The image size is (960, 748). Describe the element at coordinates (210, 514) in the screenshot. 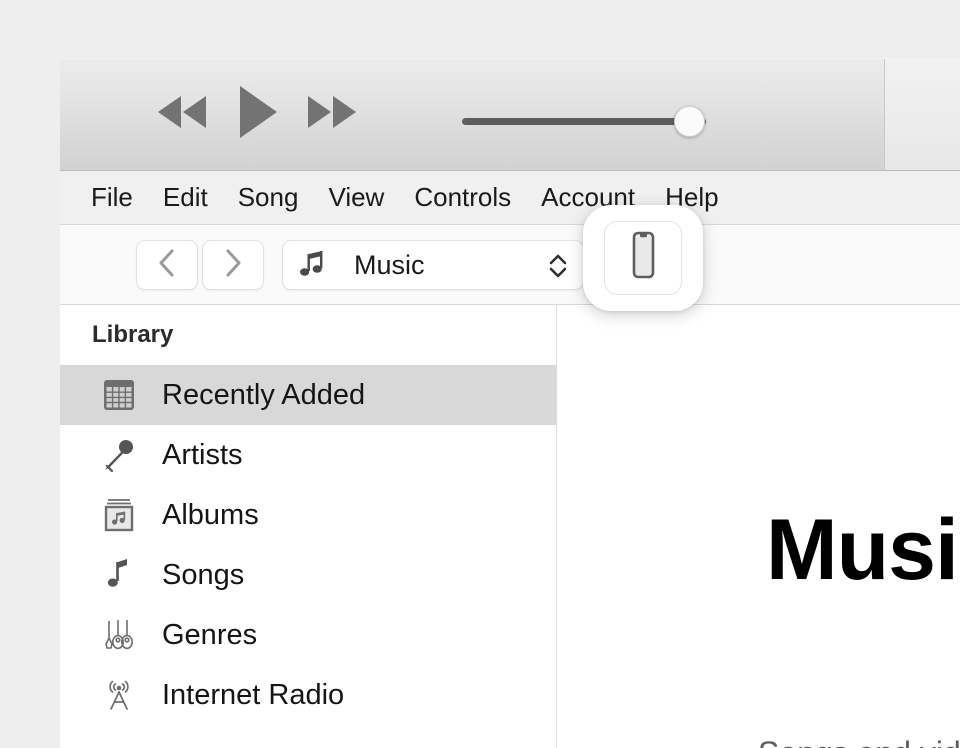

I see `sidebar-item-label: Albums` at that location.